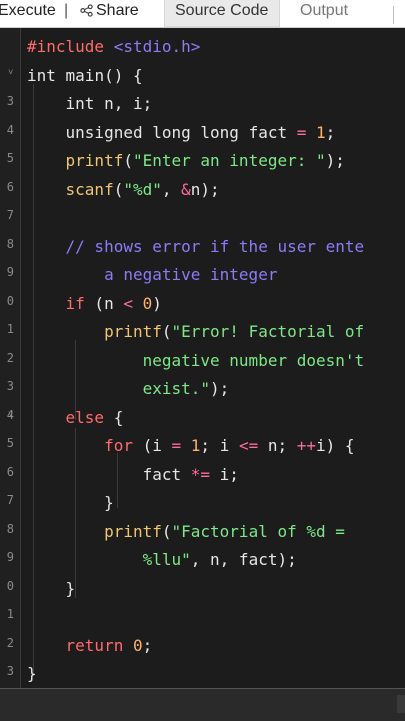  I want to click on editor-toolbar: Execute | Share Source Code Output, so click(202, 14).